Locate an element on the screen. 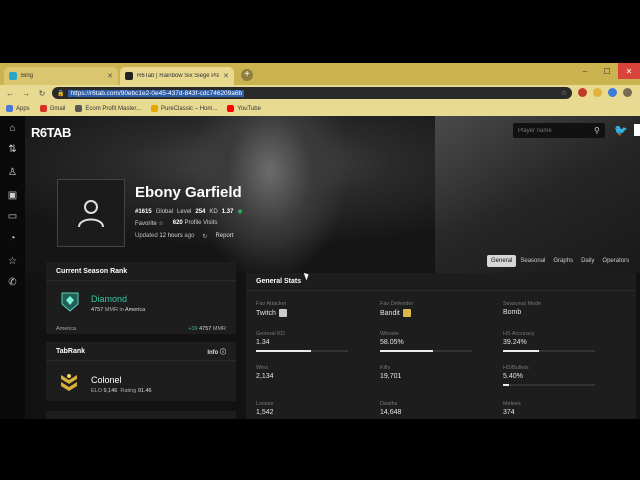 This screenshot has width=640, height=480. stat-winrate: Winrate 58.05% is located at coordinates (427, 341).